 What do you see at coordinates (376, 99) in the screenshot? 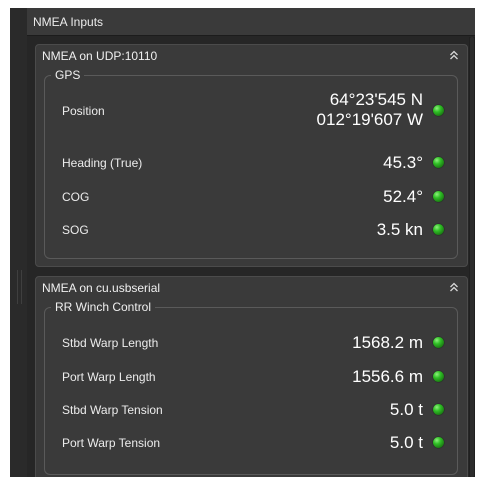
I see `position-latitude: 64°23'545 N` at bounding box center [376, 99].